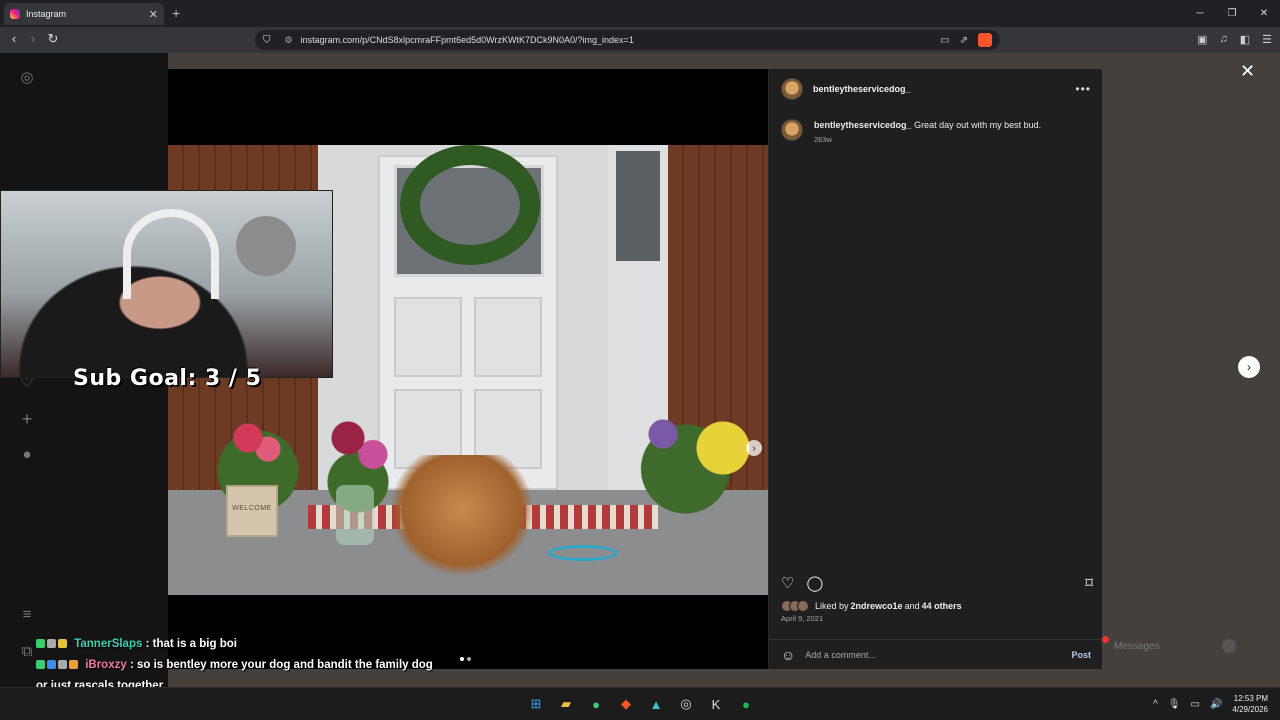 This screenshot has width=1280, height=720. What do you see at coordinates (14, 38) in the screenshot?
I see `back-icon: ‹` at bounding box center [14, 38].